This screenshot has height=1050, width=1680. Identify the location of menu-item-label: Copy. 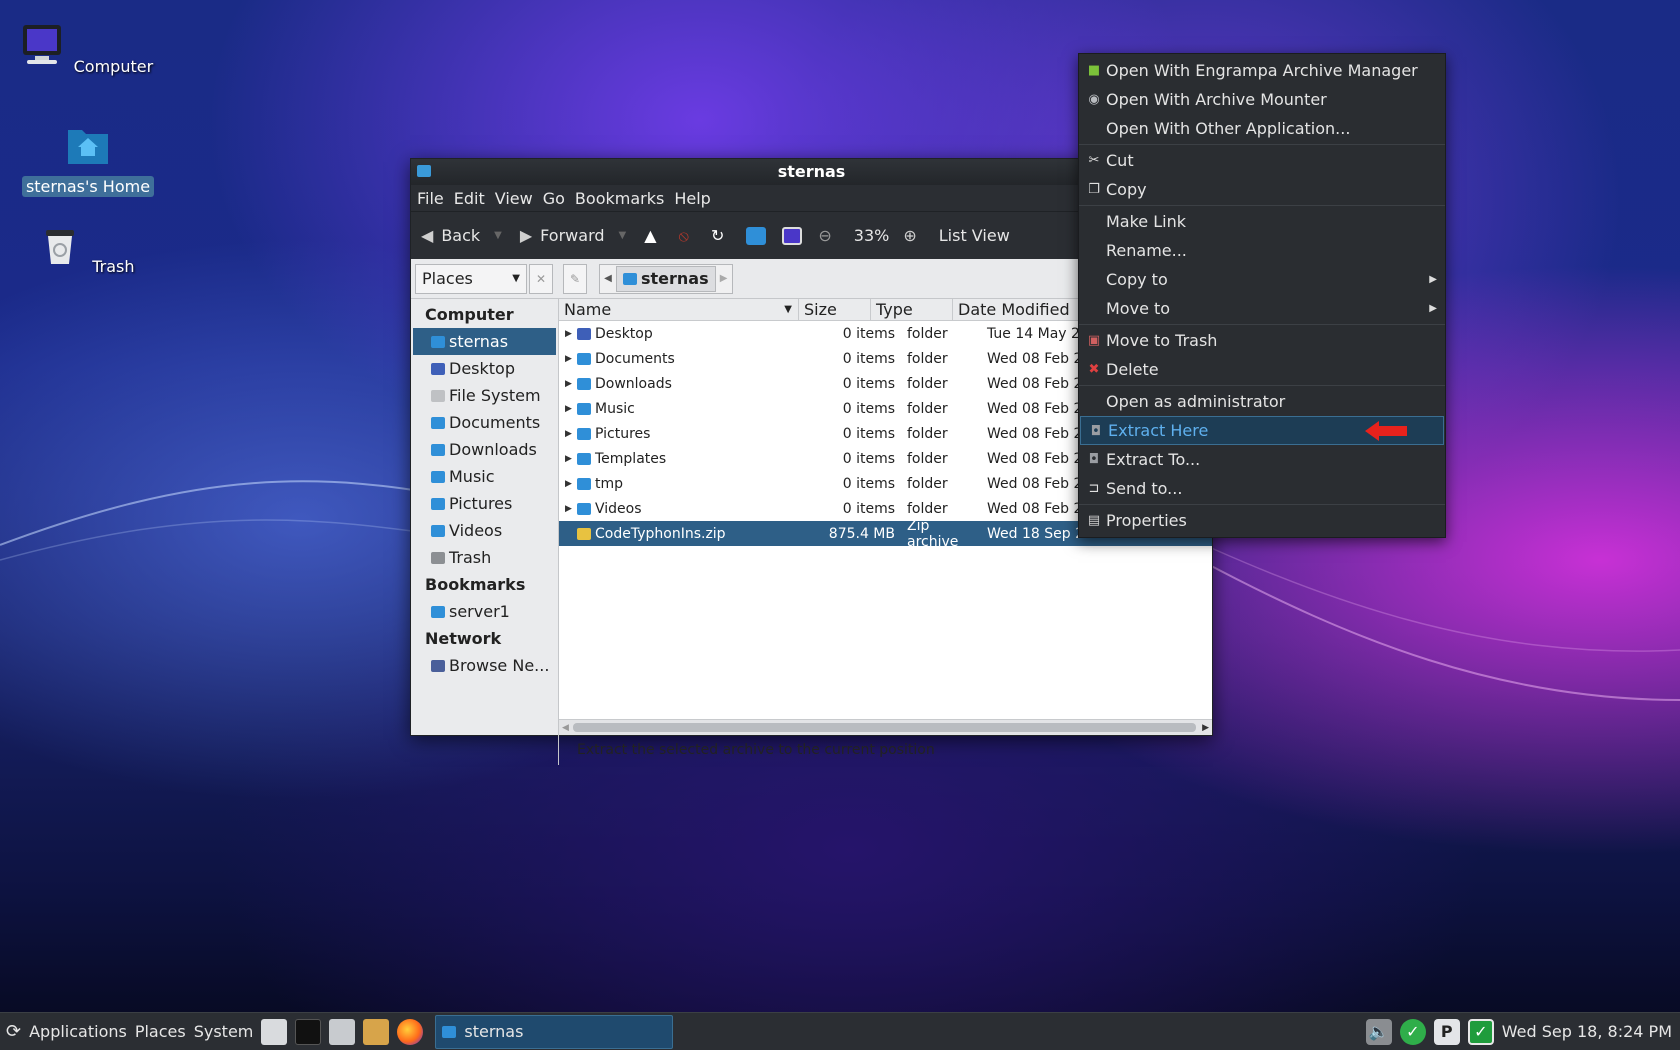
(1126, 189).